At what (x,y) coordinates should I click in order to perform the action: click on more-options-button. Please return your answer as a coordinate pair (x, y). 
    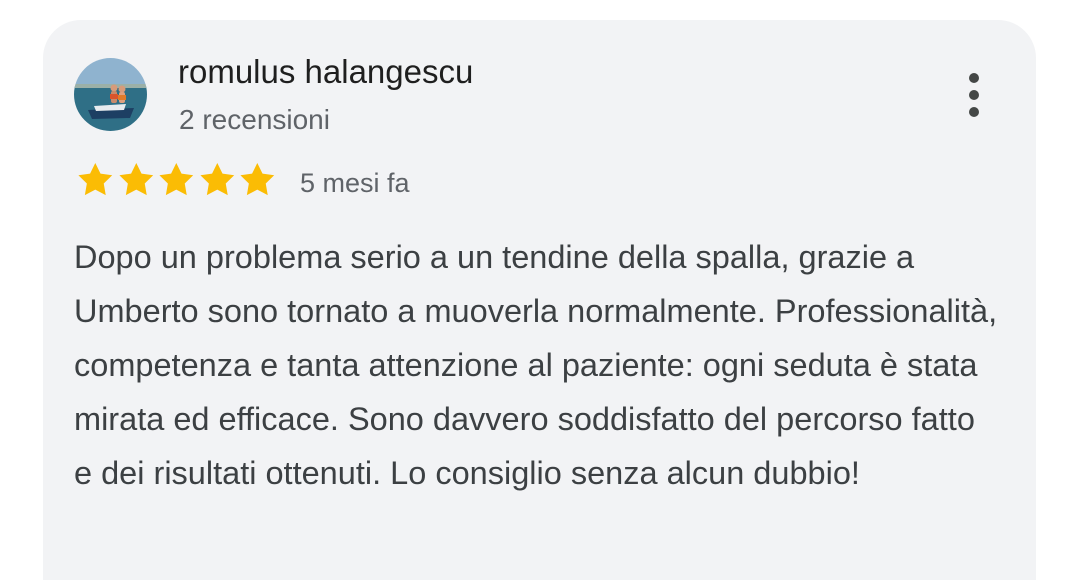
    Looking at the image, I should click on (974, 95).